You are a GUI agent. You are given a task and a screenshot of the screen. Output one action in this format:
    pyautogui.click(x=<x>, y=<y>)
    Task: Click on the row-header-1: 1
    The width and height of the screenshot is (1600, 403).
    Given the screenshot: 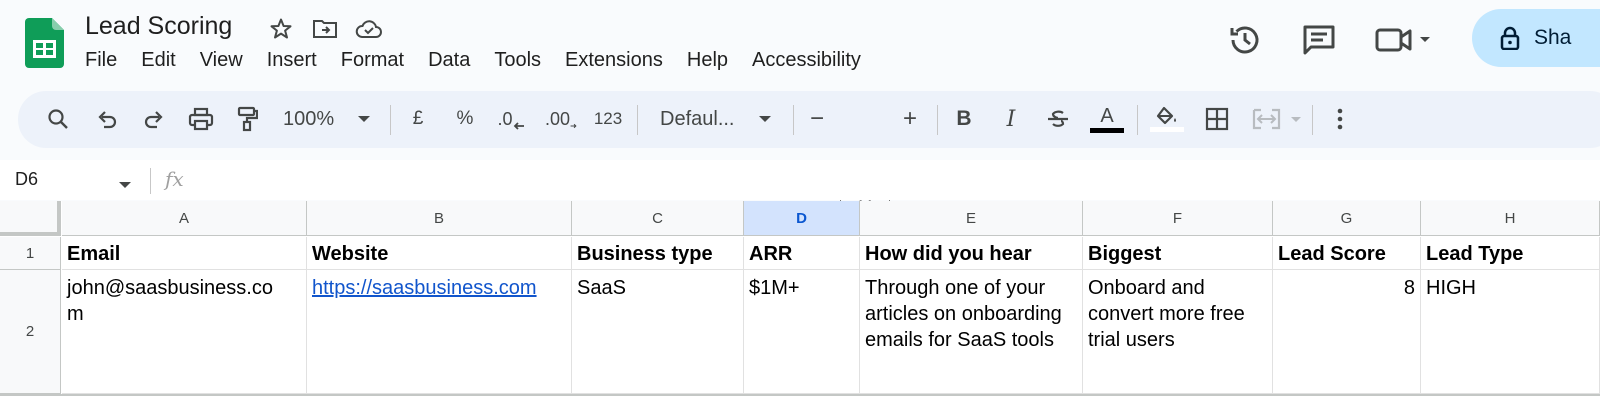 What is the action you would take?
    pyautogui.click(x=30, y=253)
    